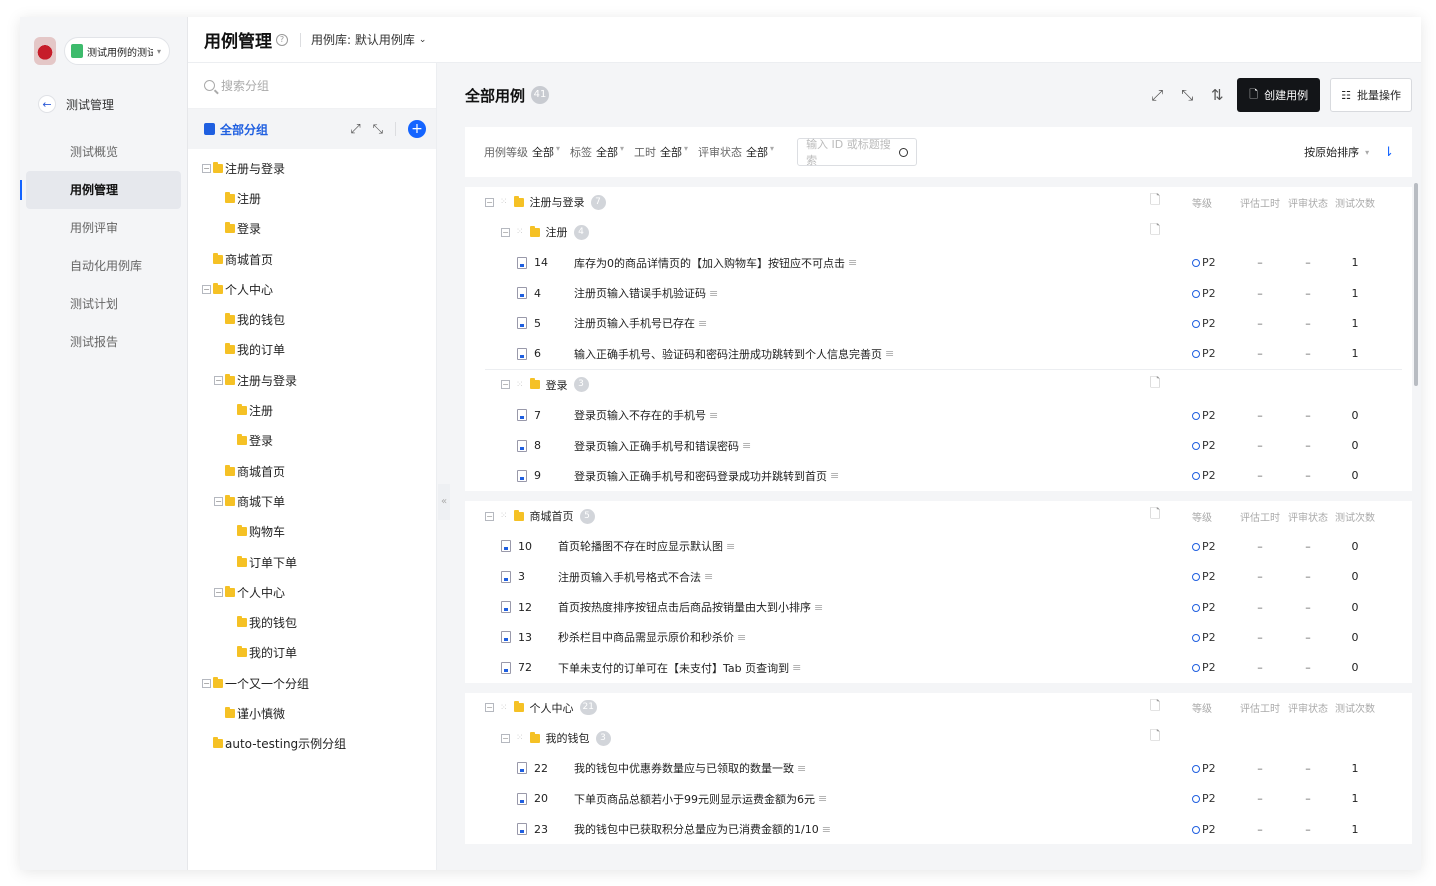  I want to click on case-row: 6 输入正确手机号、验证码和密码注册成功跳转到个人信息完善页 ≡ P2 – – 1, so click(938, 353).